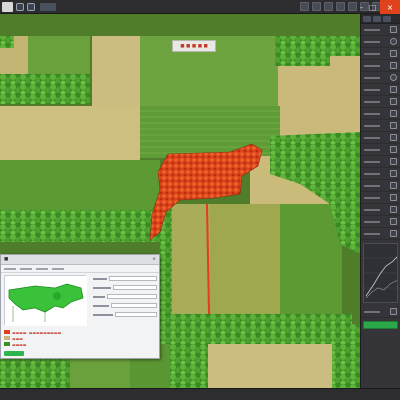 Image resolution: width=400 pixels, height=400 pixels. What do you see at coordinates (393, 197) in the screenshot?
I see `share-icon` at bounding box center [393, 197].